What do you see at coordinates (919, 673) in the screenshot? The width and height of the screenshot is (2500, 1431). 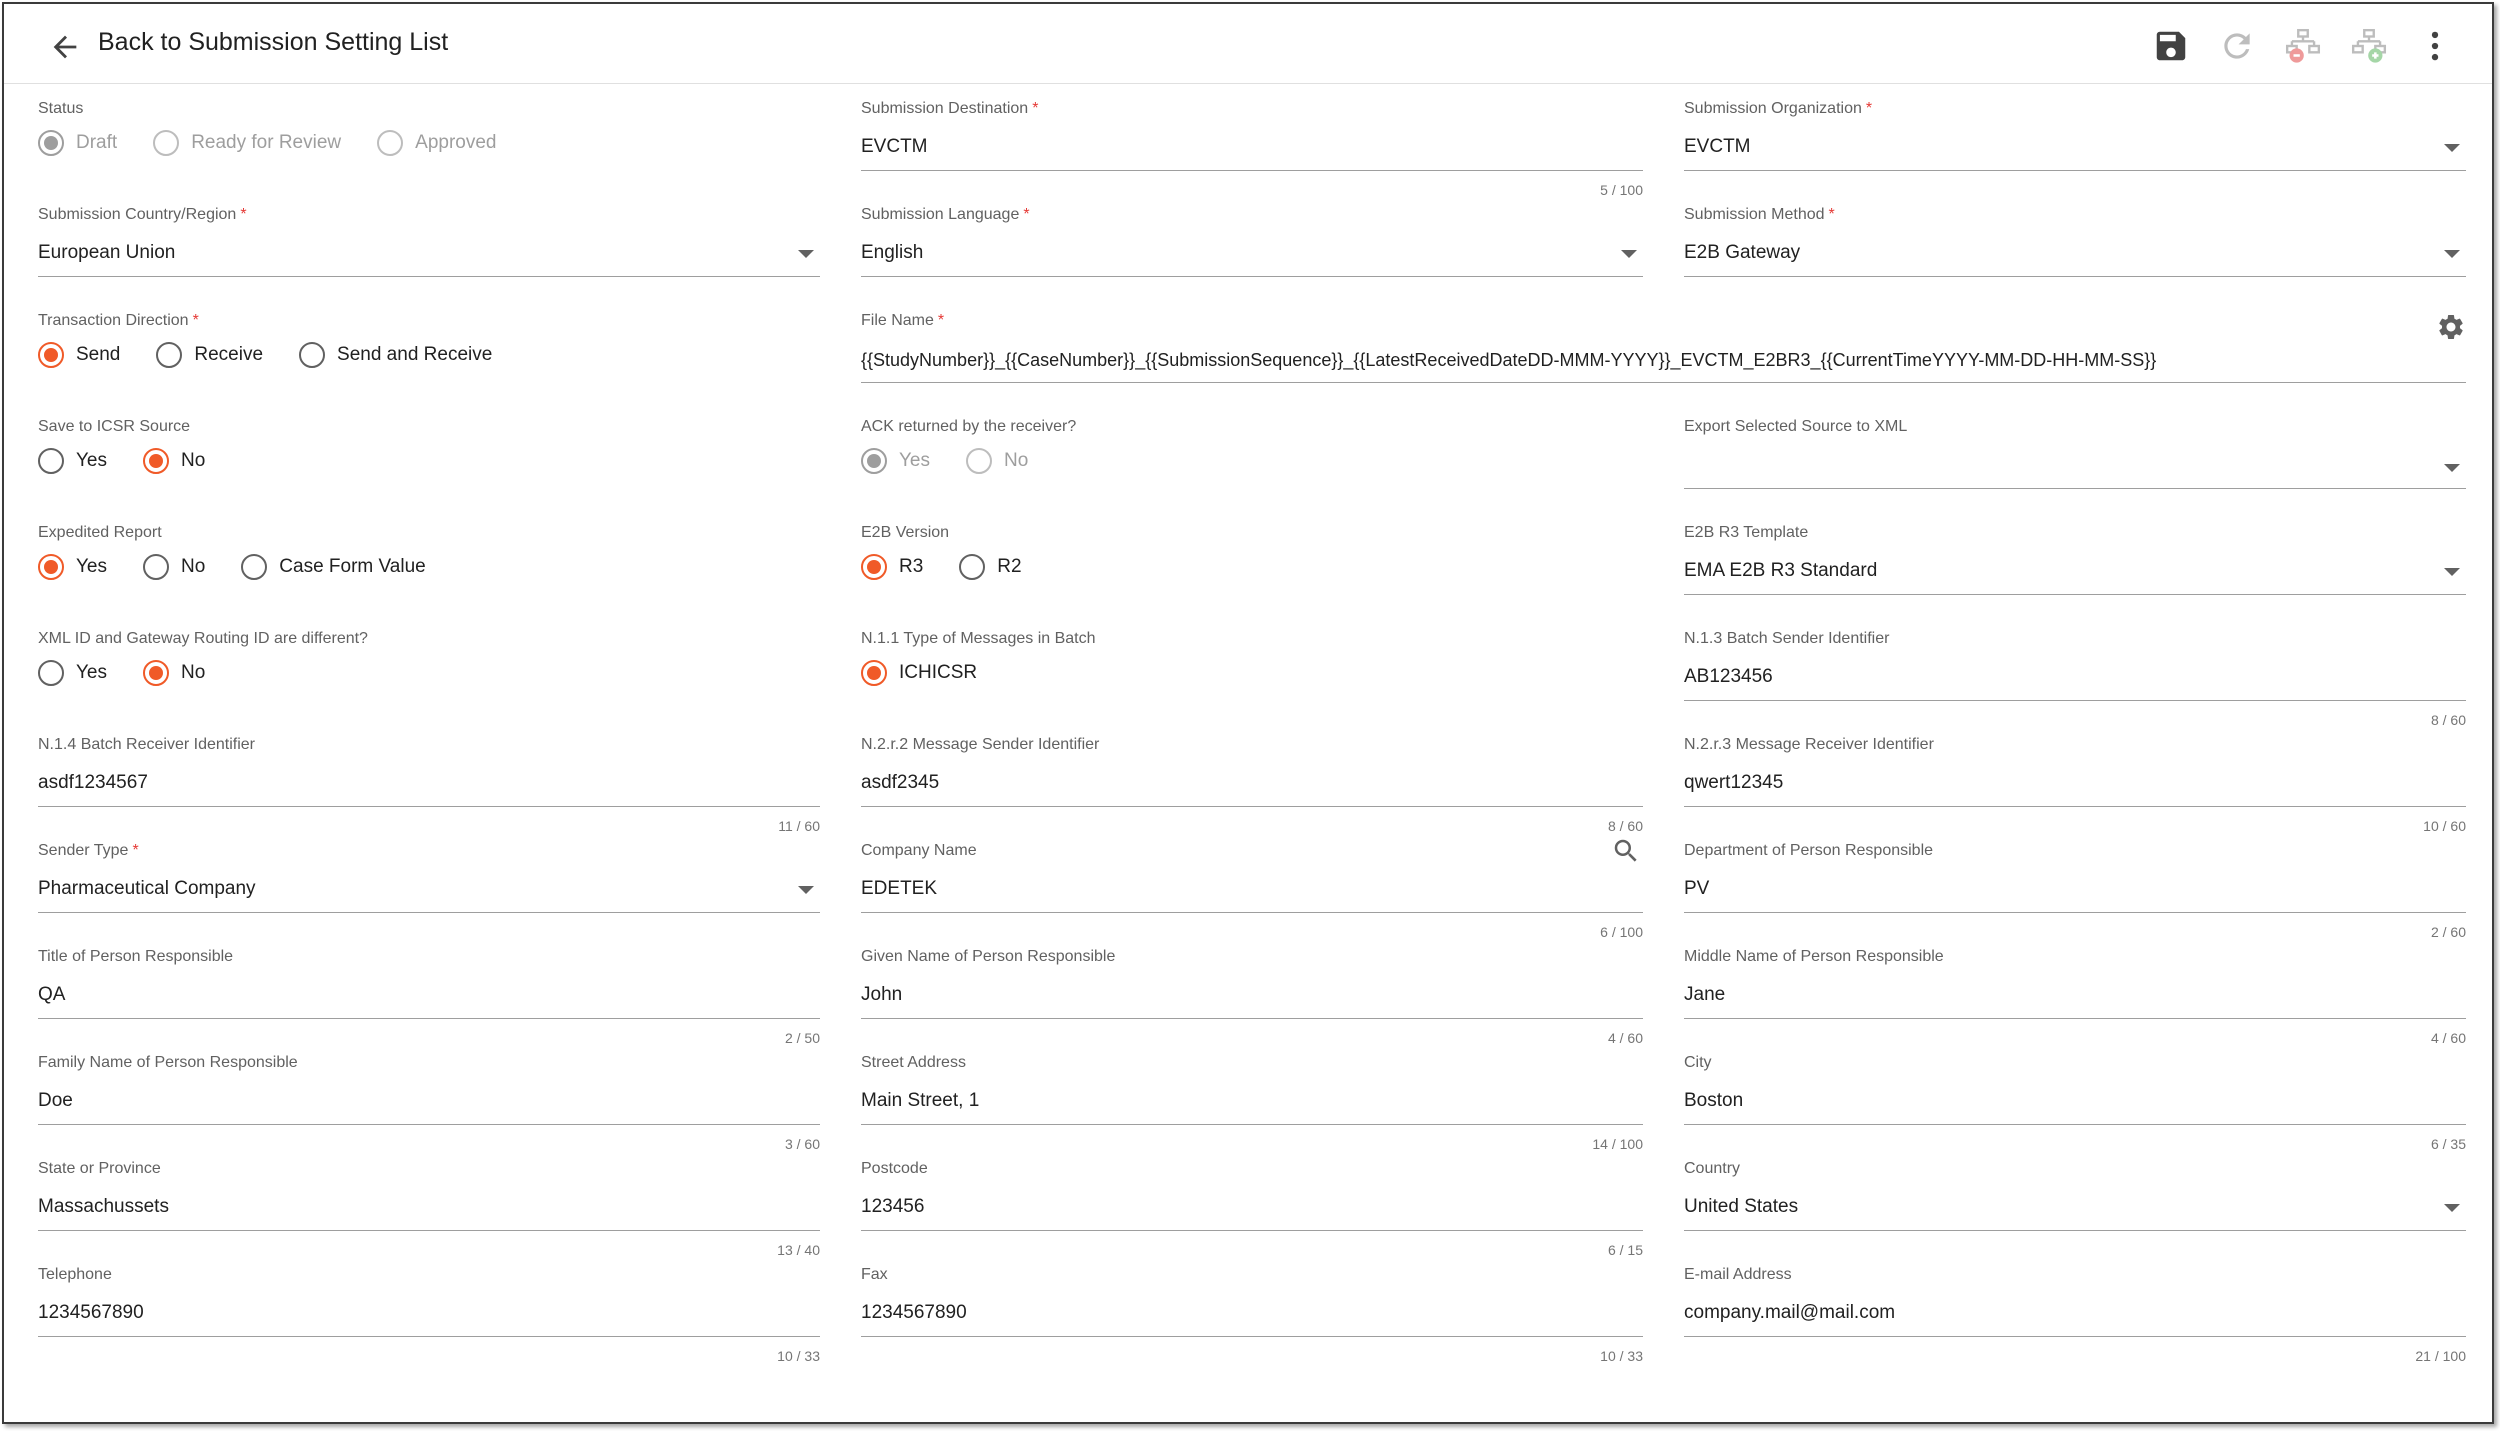 I see `ichicsr-radio: ICHICSR` at bounding box center [919, 673].